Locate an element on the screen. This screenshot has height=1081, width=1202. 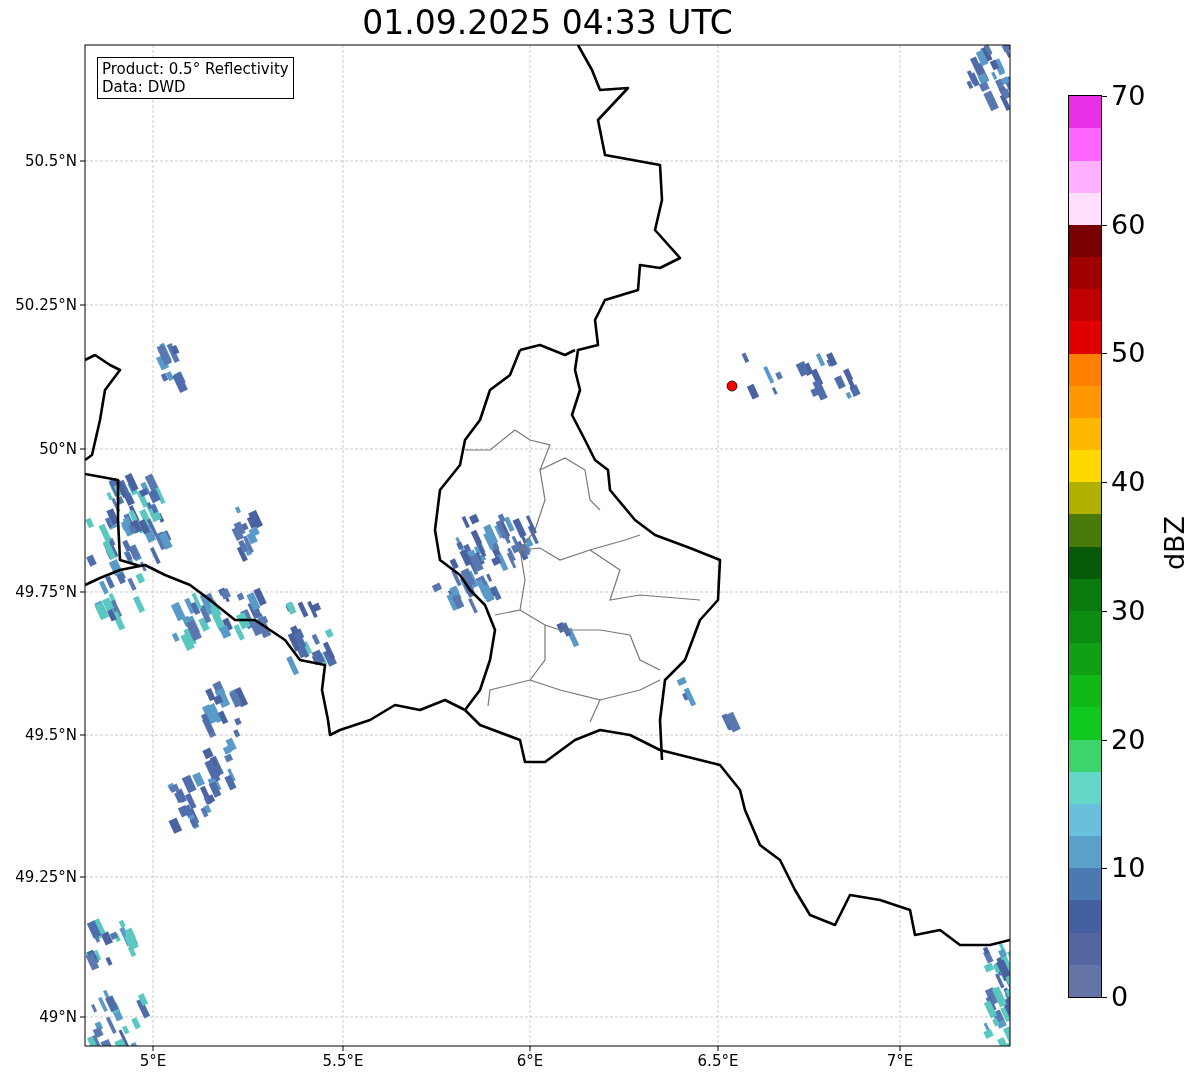
colorbar-tick-label: 50 is located at coordinates (1128, 353).